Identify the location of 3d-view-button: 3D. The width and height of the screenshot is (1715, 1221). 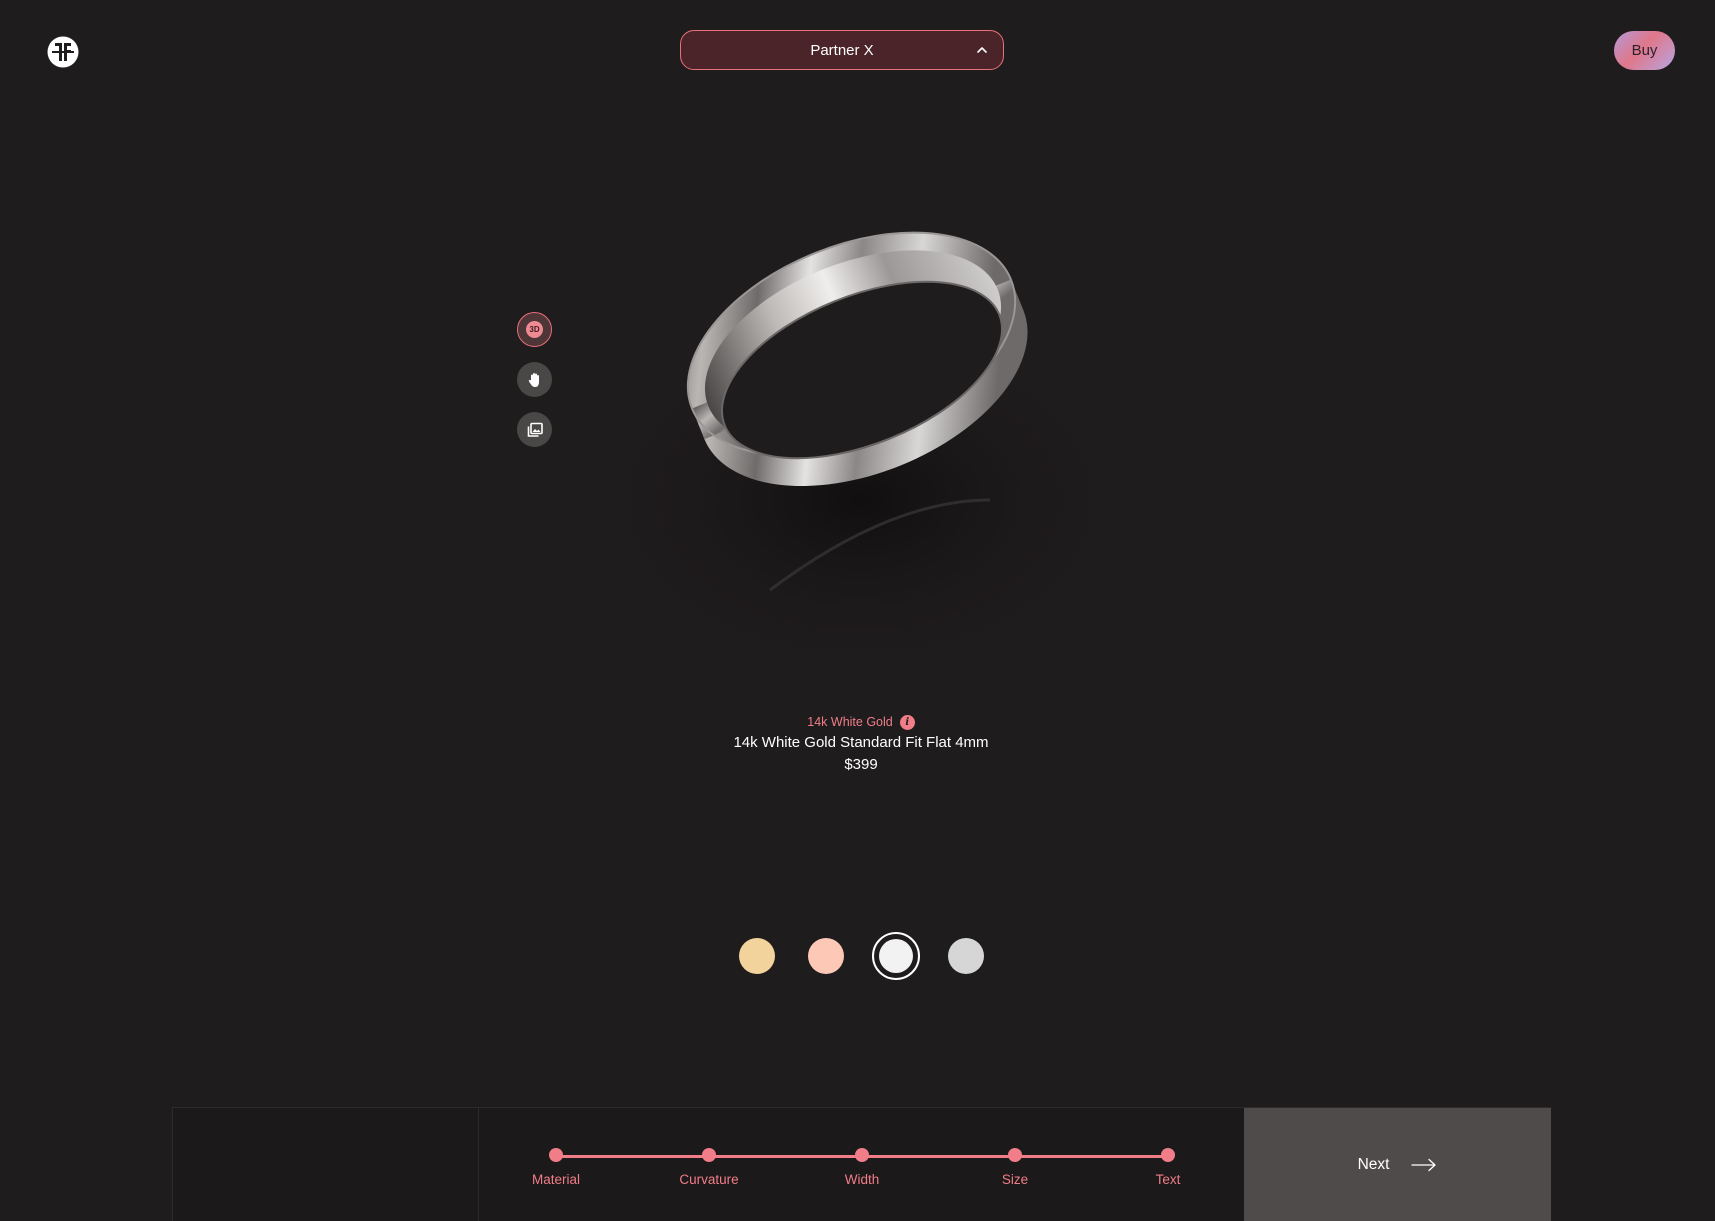
(534, 329).